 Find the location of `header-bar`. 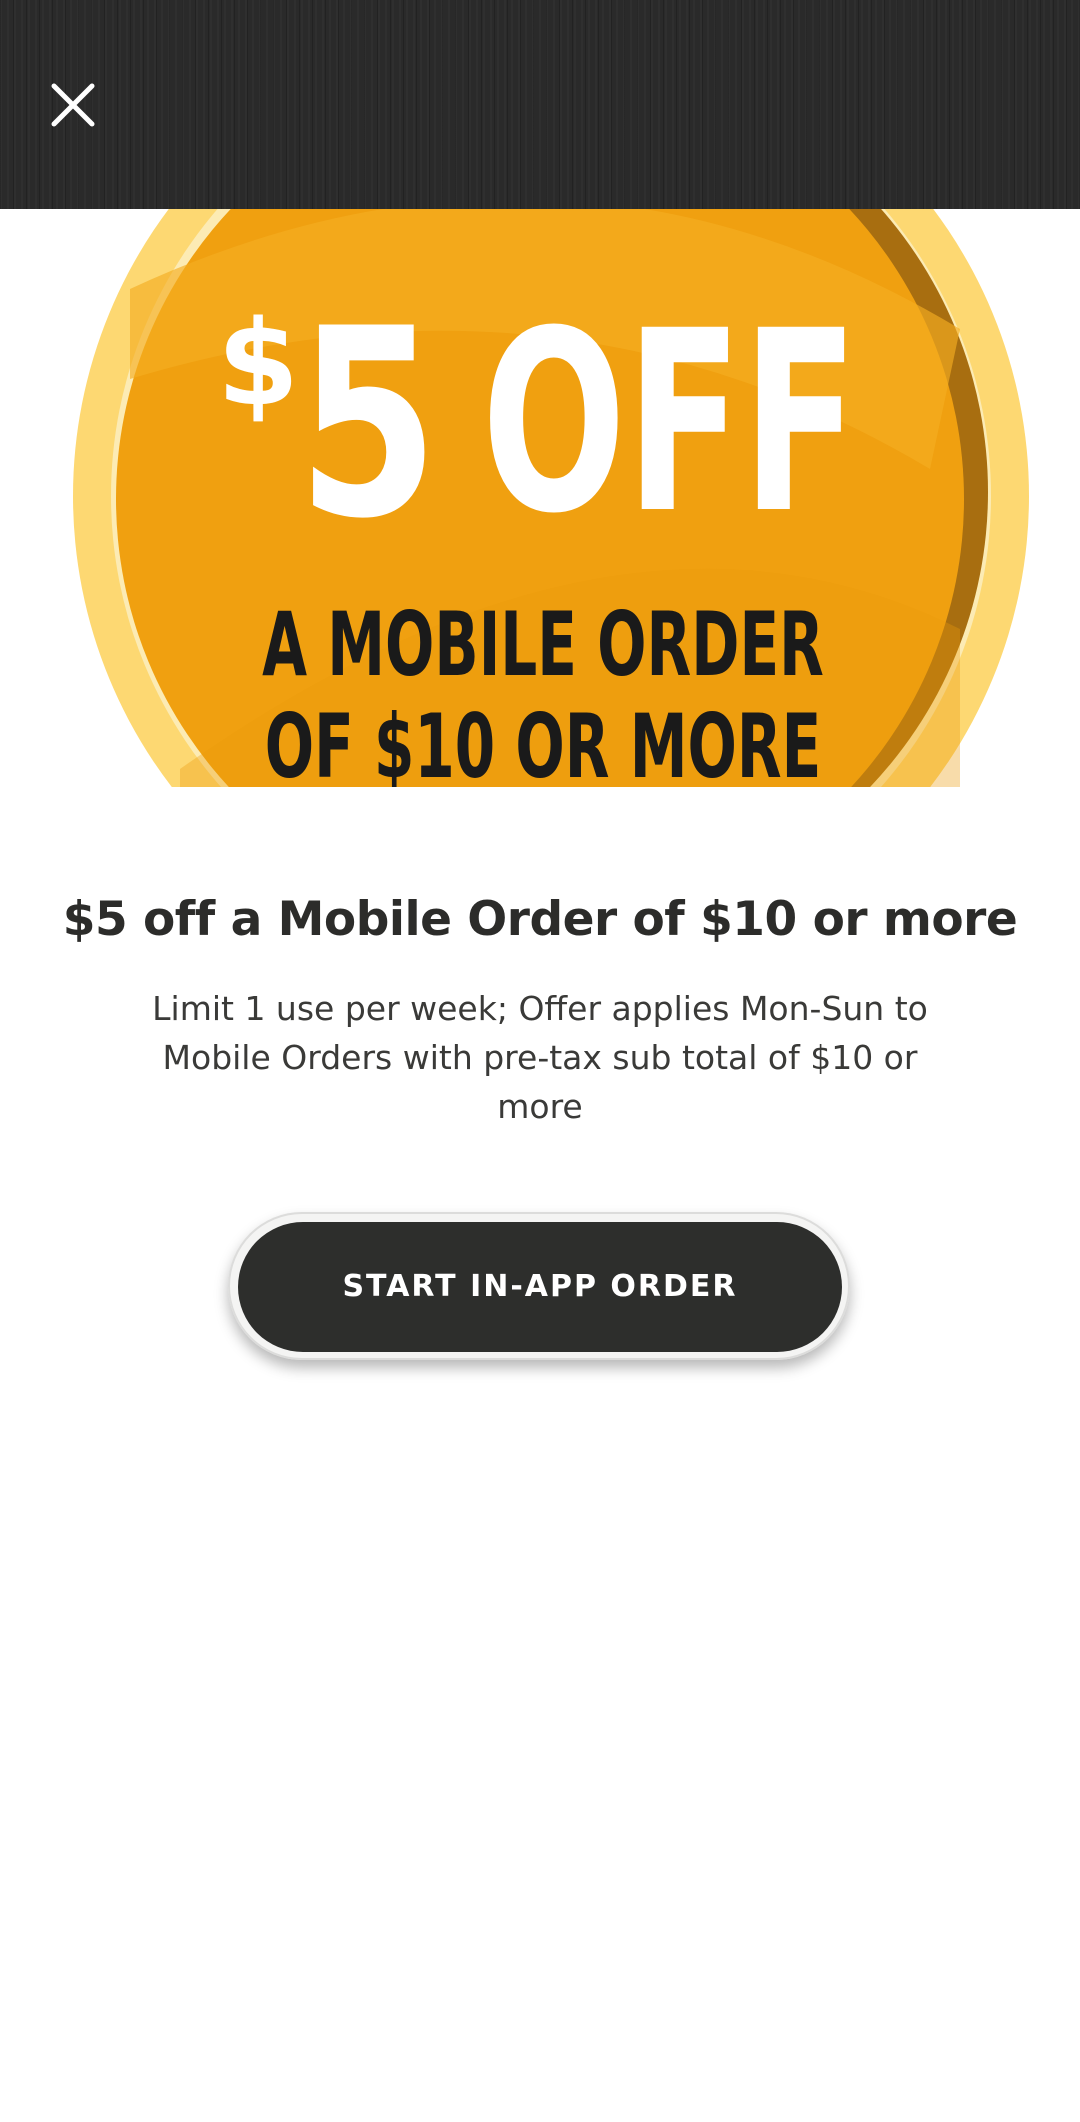

header-bar is located at coordinates (540, 104).